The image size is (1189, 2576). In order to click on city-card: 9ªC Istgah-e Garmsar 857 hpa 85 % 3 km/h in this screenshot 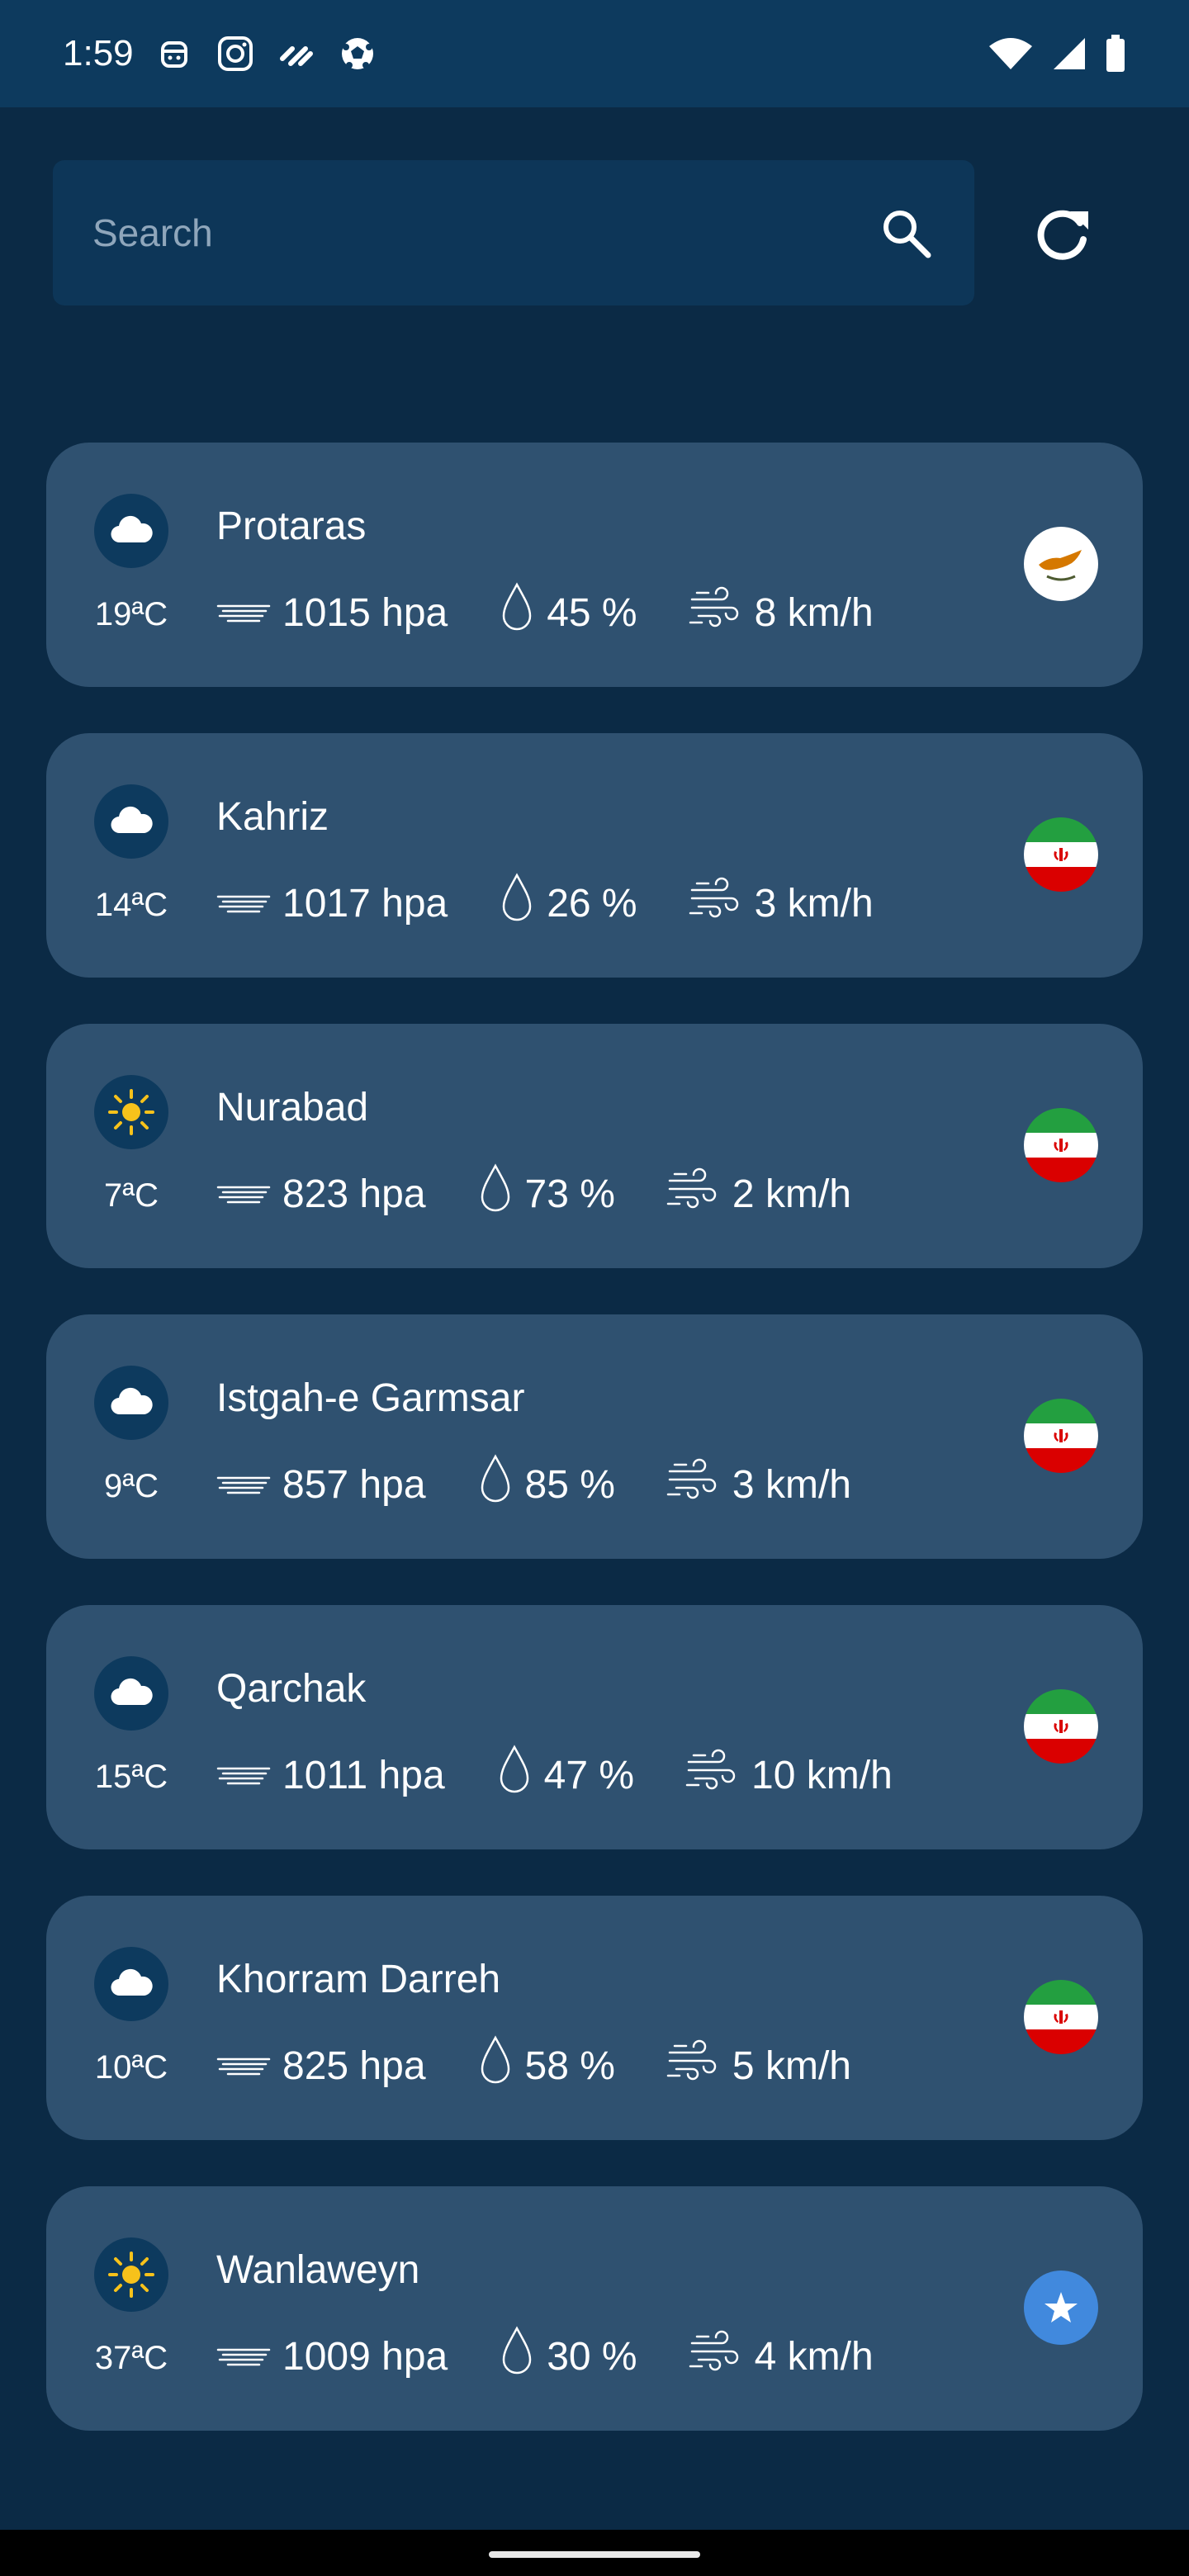, I will do `click(594, 1436)`.